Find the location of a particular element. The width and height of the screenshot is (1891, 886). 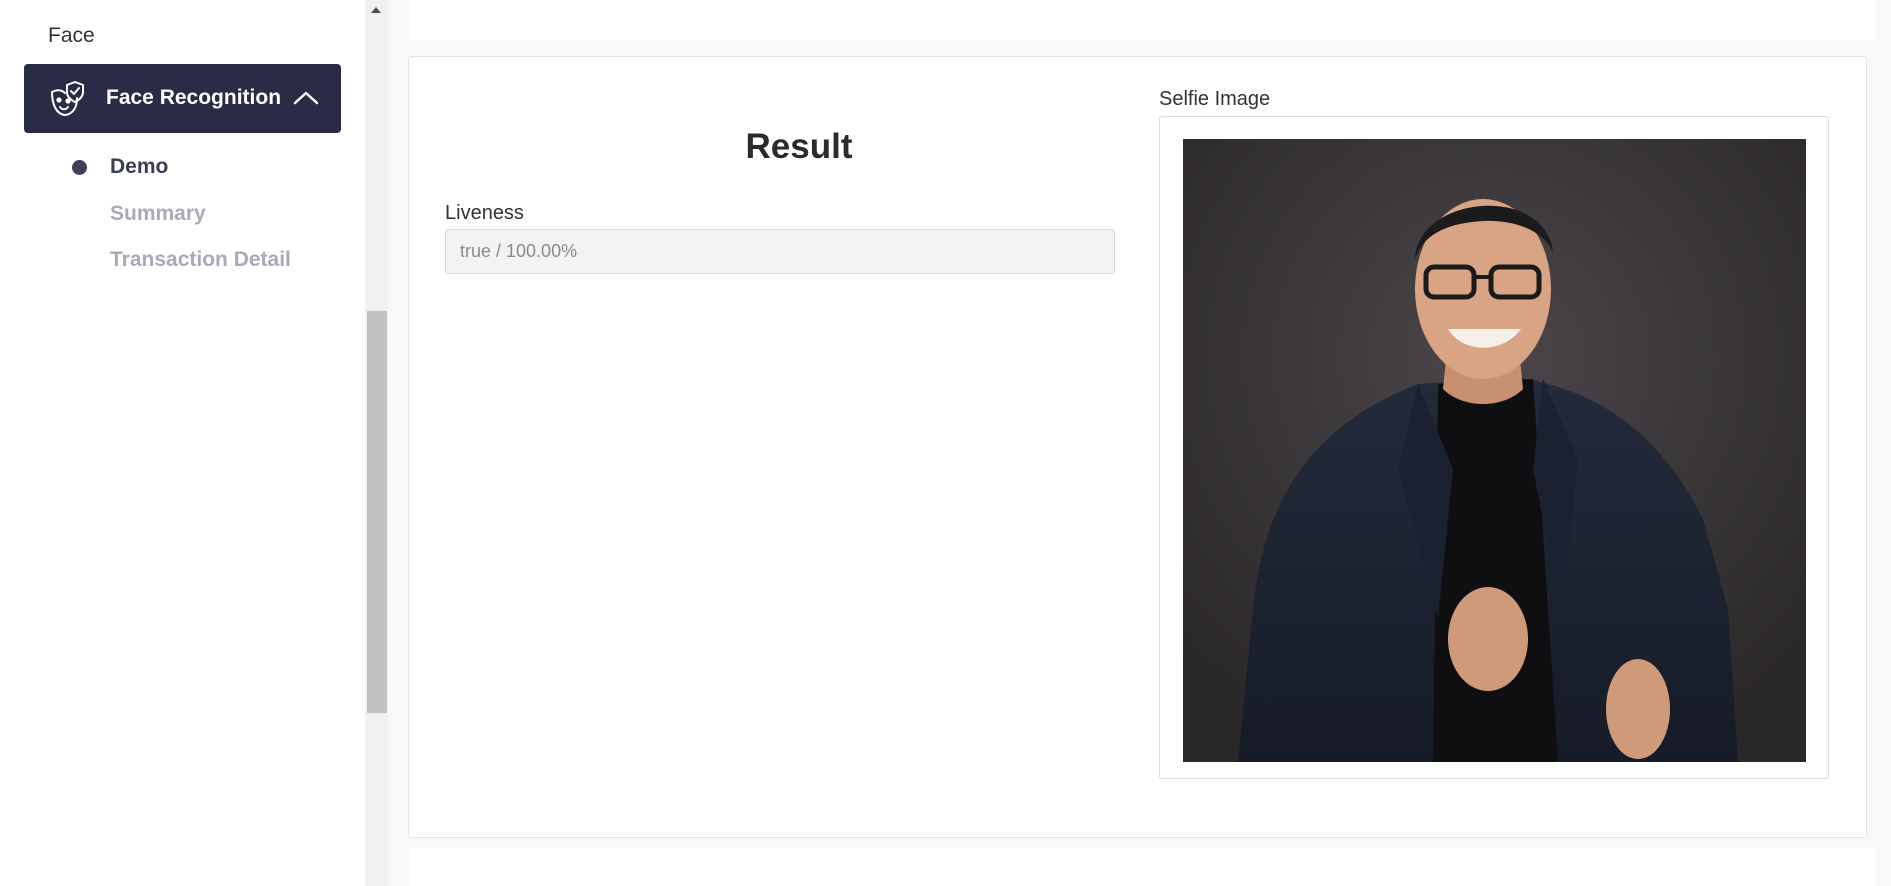

sidebar-item-label: Face Recognition is located at coordinates (194, 97).